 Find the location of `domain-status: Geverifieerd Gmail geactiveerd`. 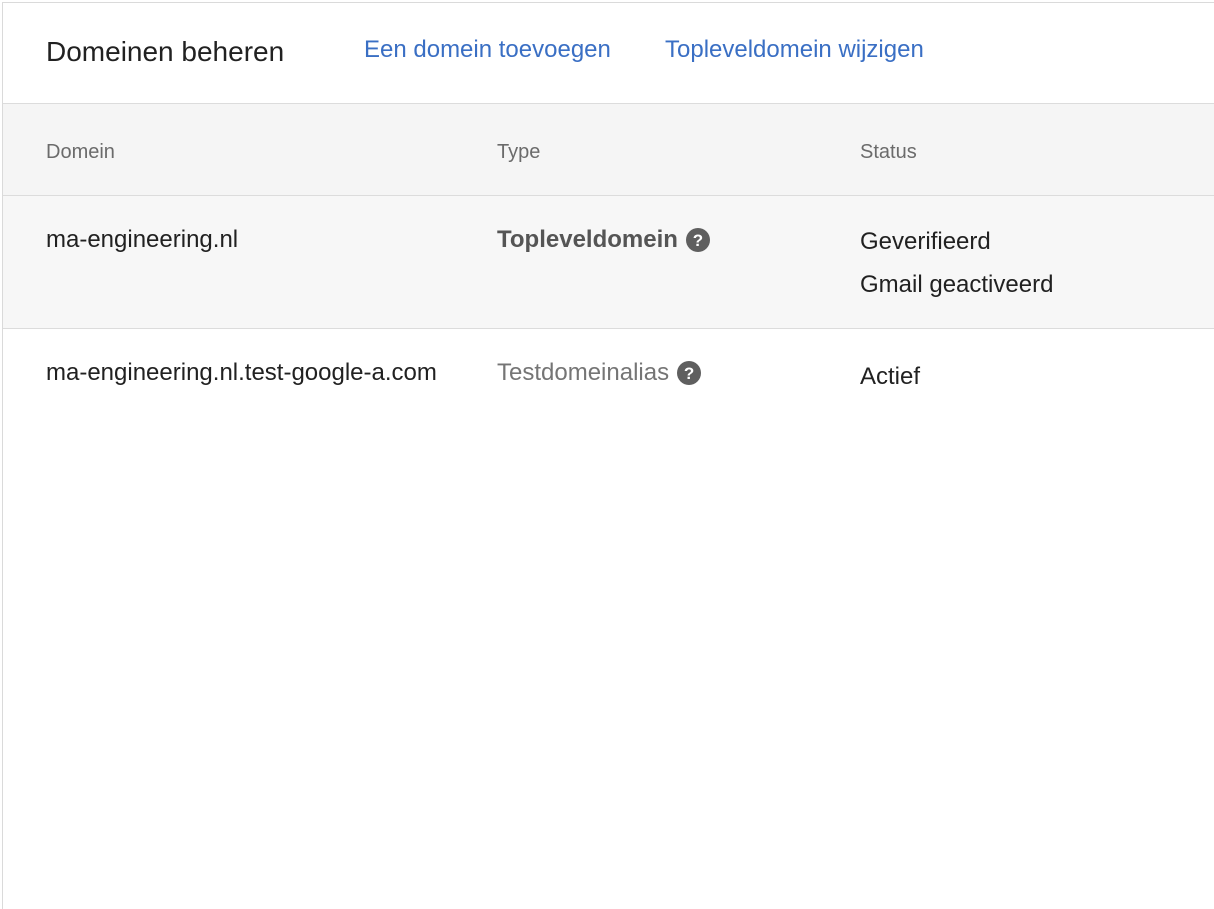

domain-status: Geverifieerd Gmail geactiveerd is located at coordinates (956, 263).